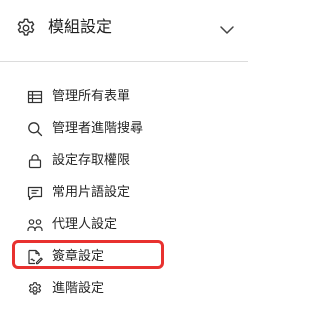 This screenshot has height=312, width=320. I want to click on menu-item-label: 管理所有表單, so click(91, 96).